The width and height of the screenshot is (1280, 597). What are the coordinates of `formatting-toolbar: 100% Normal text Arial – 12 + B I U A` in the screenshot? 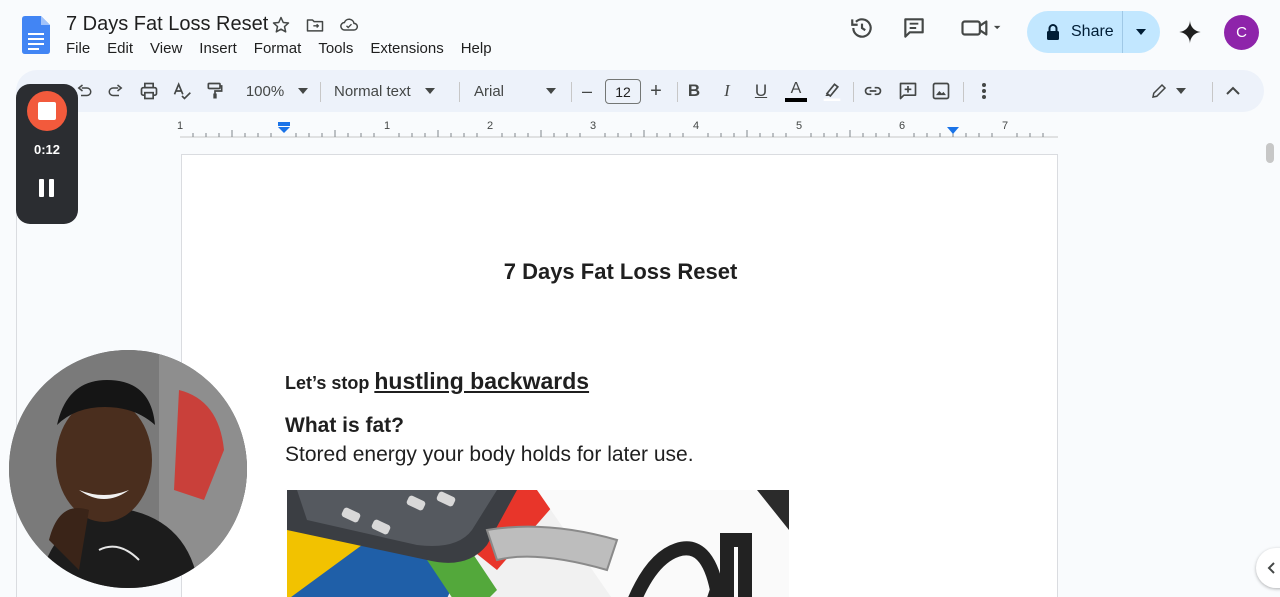 It's located at (640, 91).